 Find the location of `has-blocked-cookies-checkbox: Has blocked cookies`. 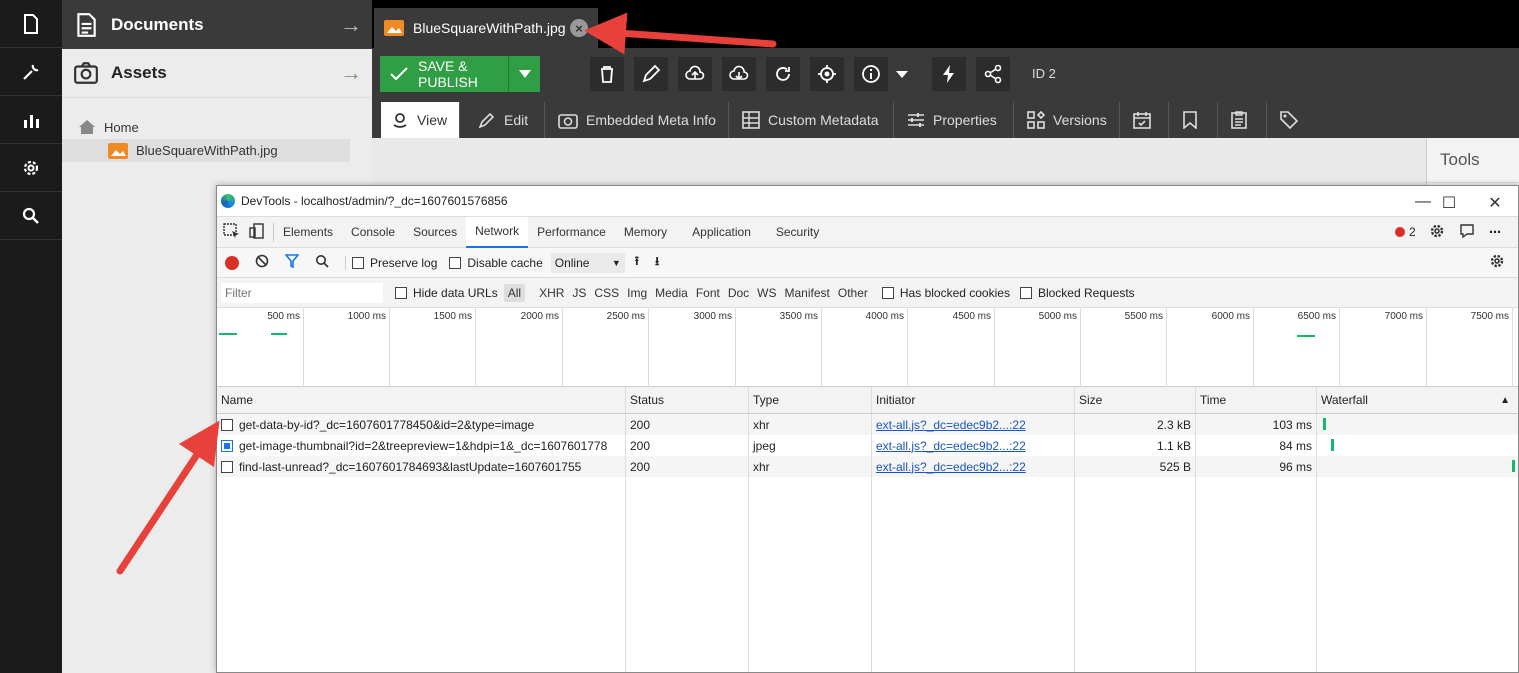

has-blocked-cookies-checkbox: Has blocked cookies is located at coordinates (945, 293).